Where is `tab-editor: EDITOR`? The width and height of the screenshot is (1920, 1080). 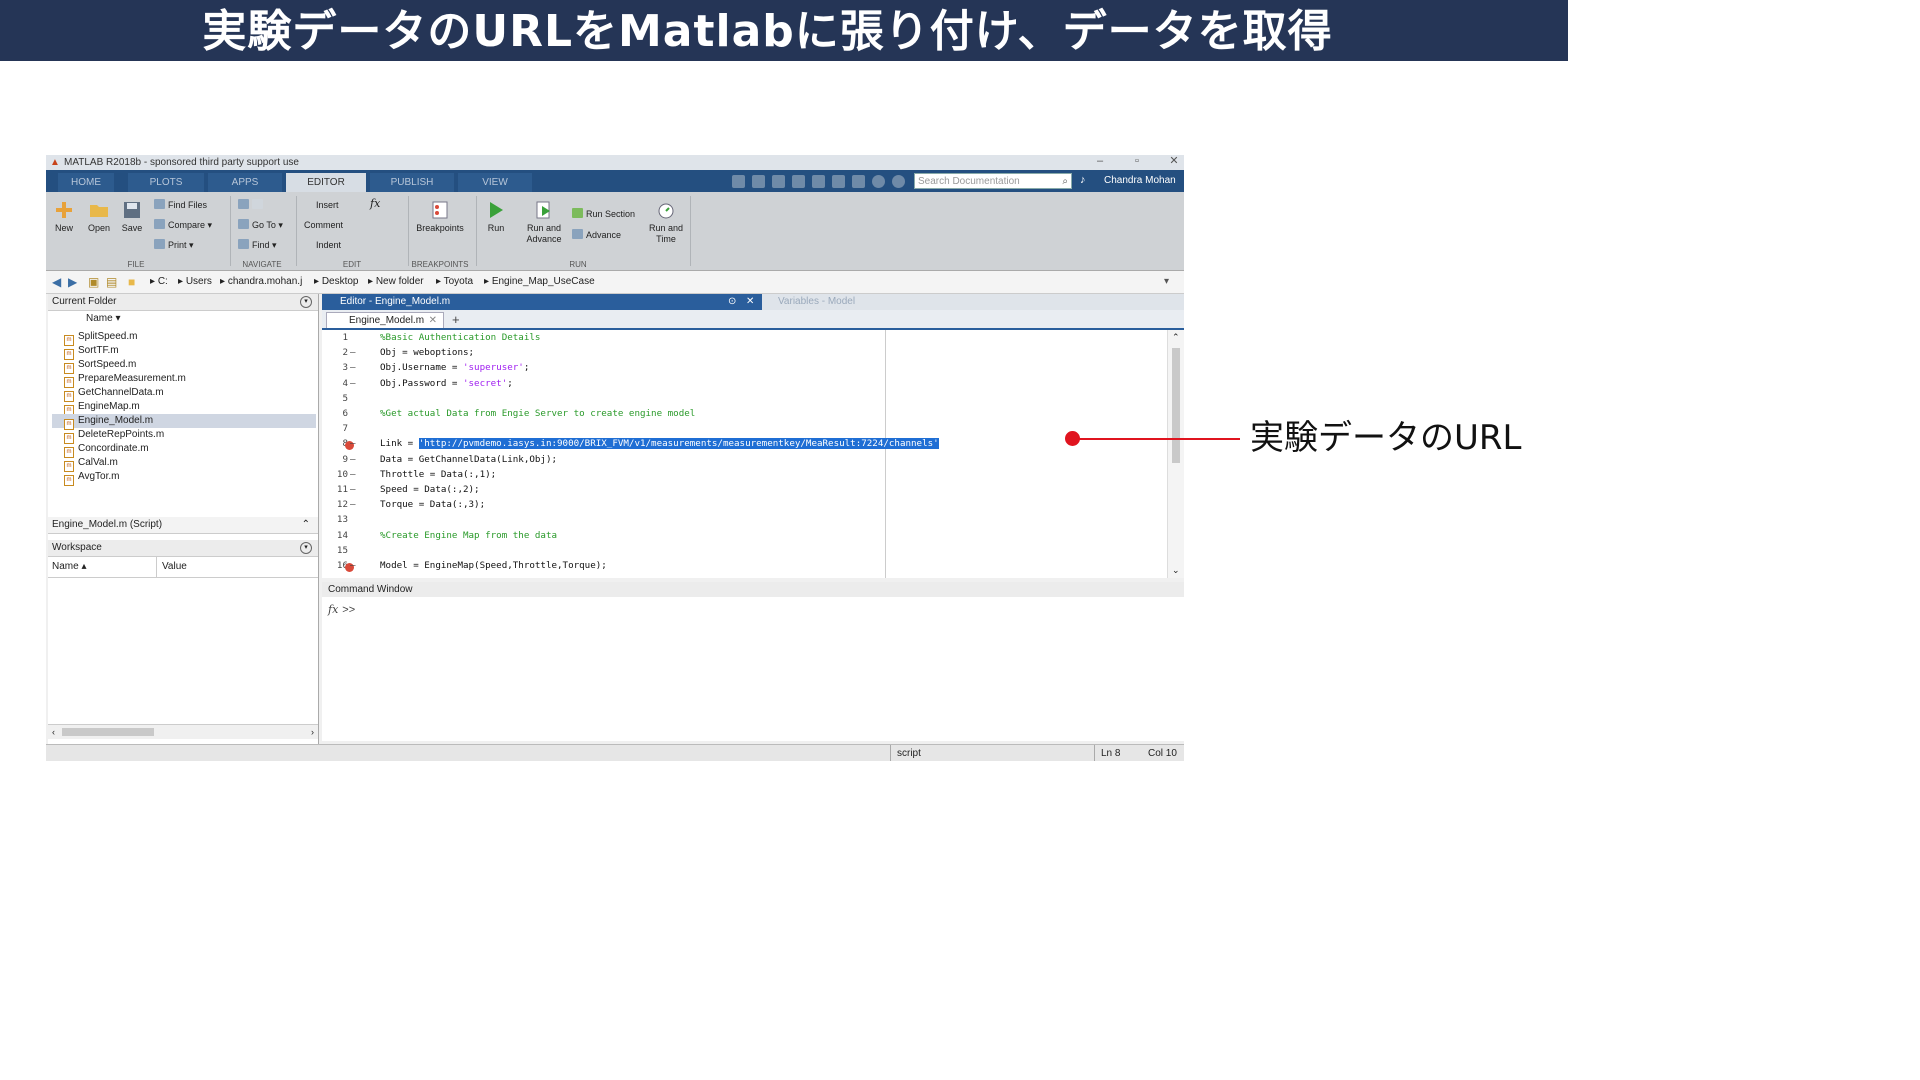
tab-editor: EDITOR is located at coordinates (326, 182).